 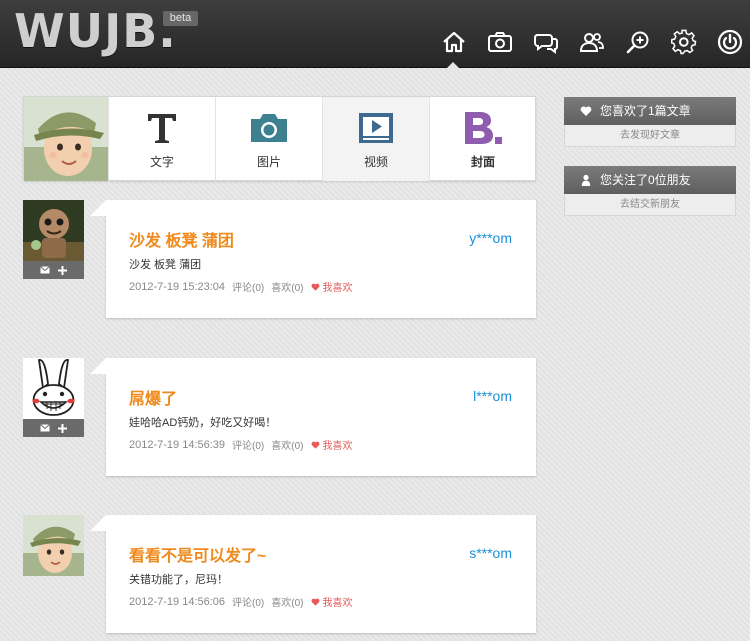 I want to click on post-meta: 2012-7-19 15:23:04 评论(0) 喜欢(0) 我喜欢, so click(x=241, y=287).